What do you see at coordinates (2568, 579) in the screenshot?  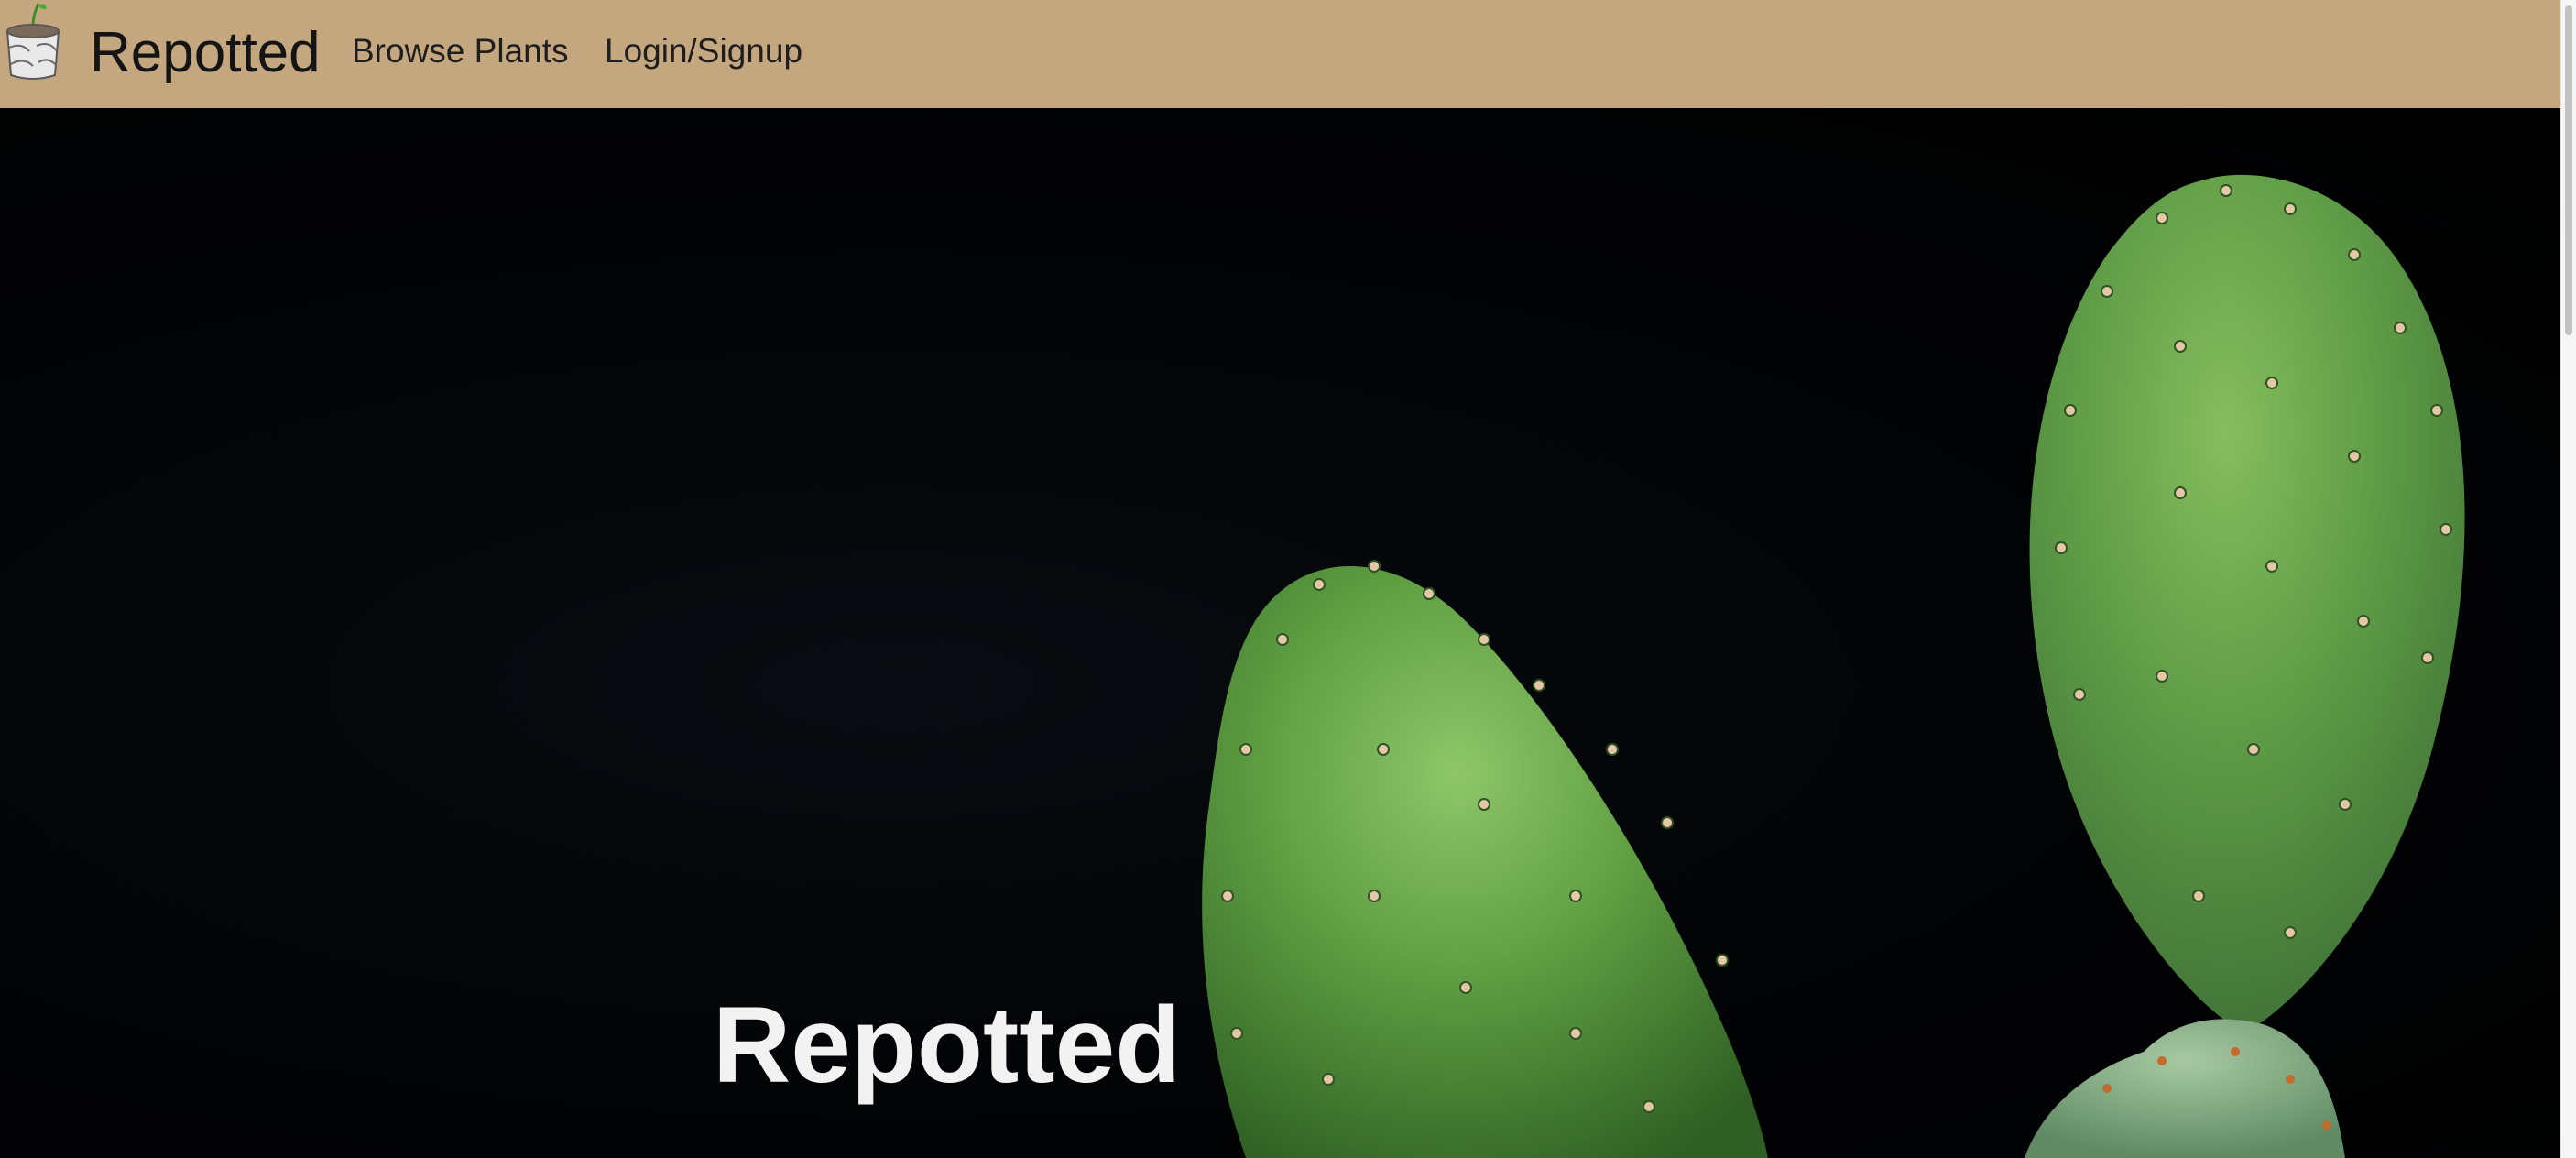 I see `page-scrollbar` at bounding box center [2568, 579].